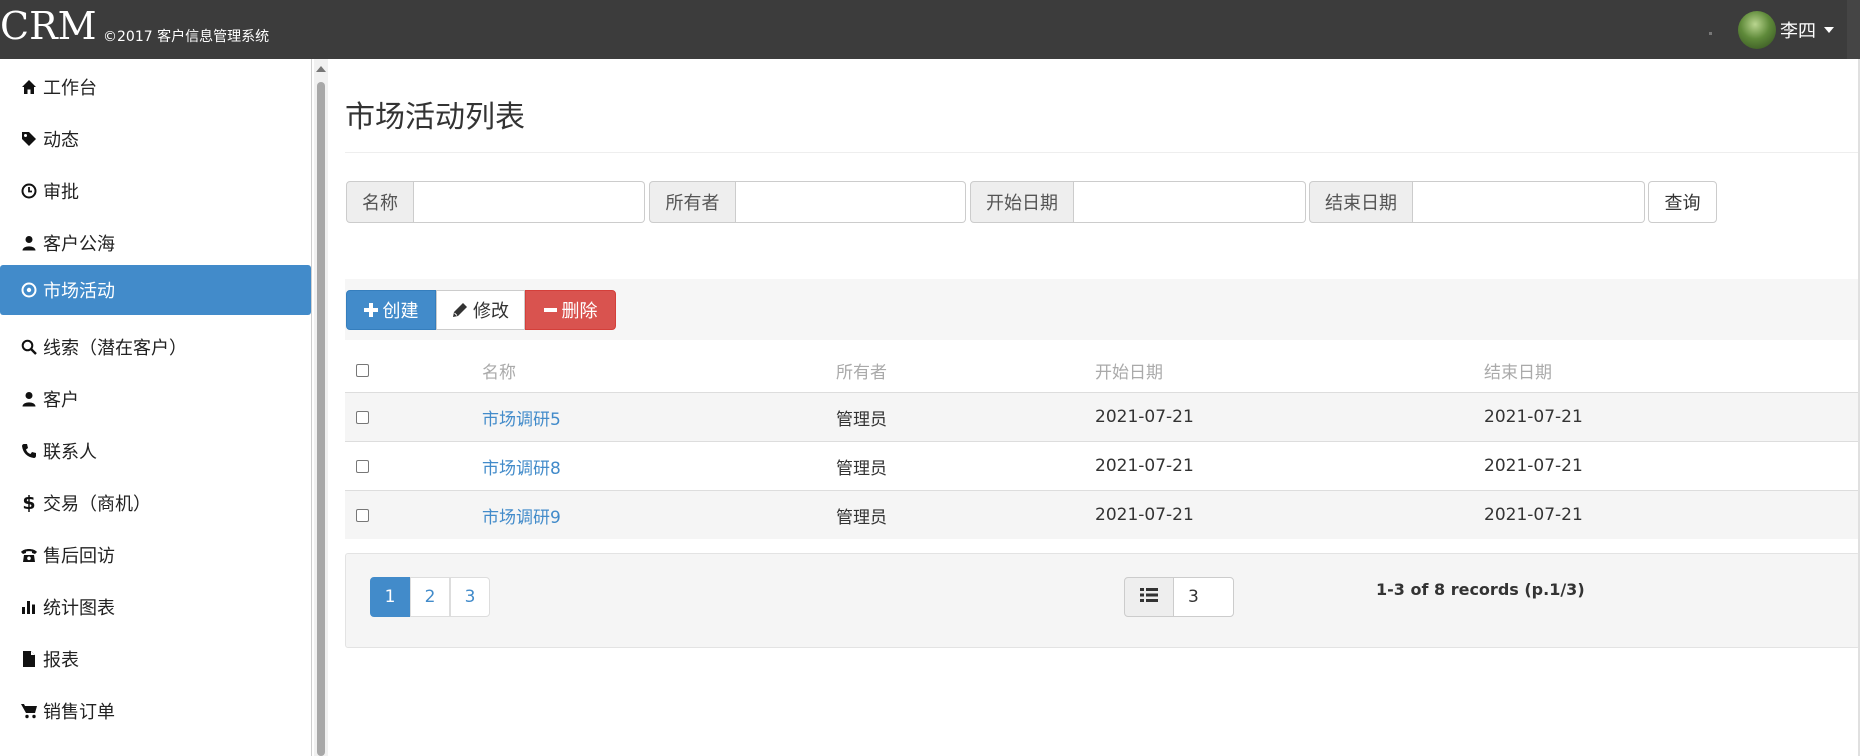 The image size is (1860, 756). I want to click on filter-start-date-group: 开始日期, so click(1138, 202).